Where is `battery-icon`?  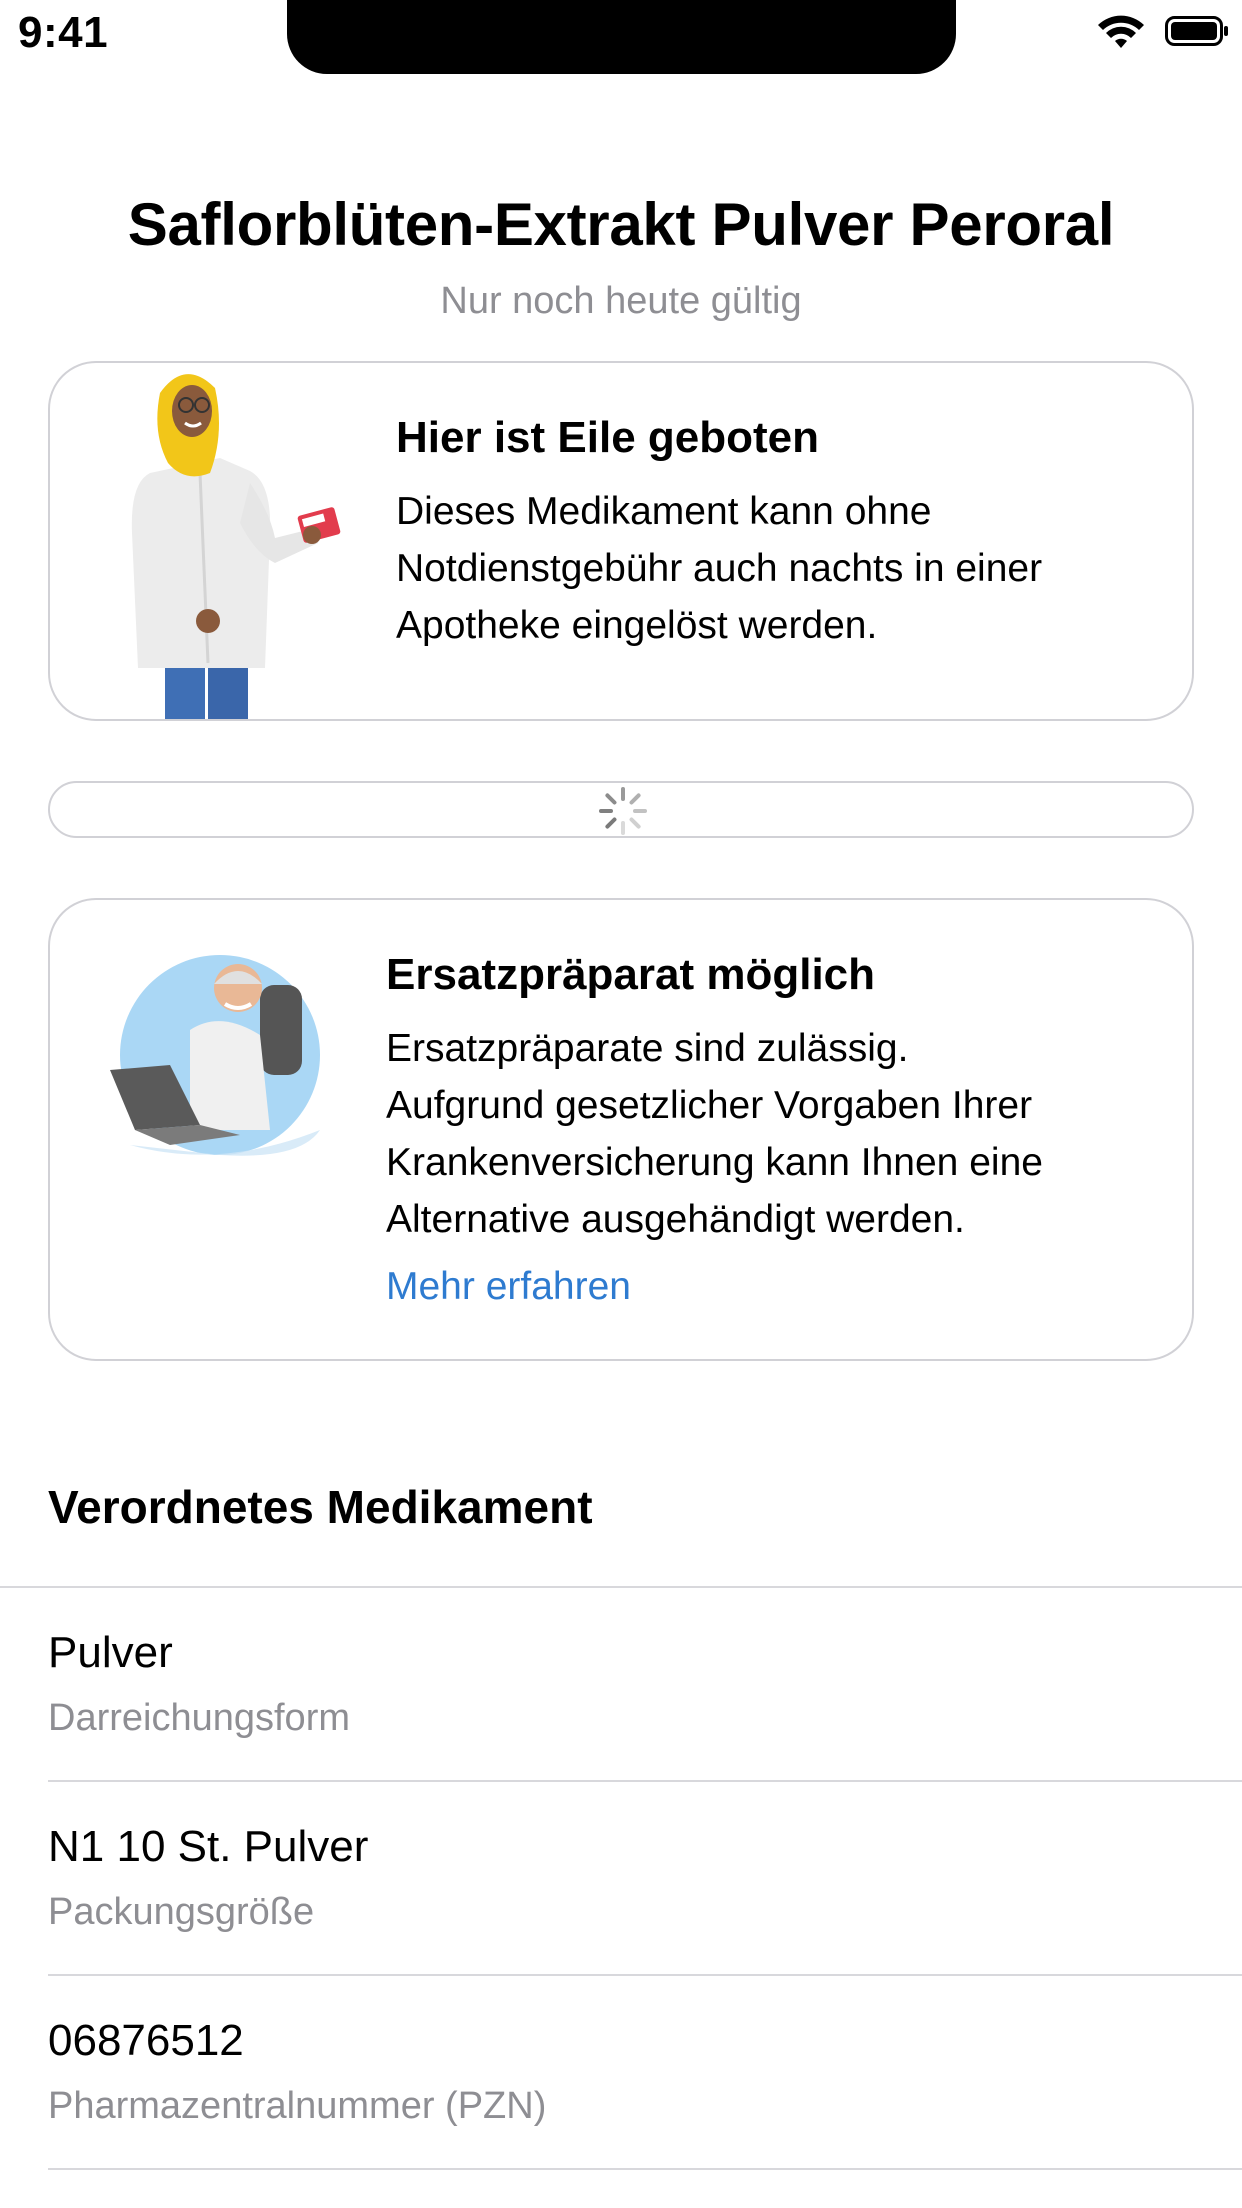 battery-icon is located at coordinates (1196, 31).